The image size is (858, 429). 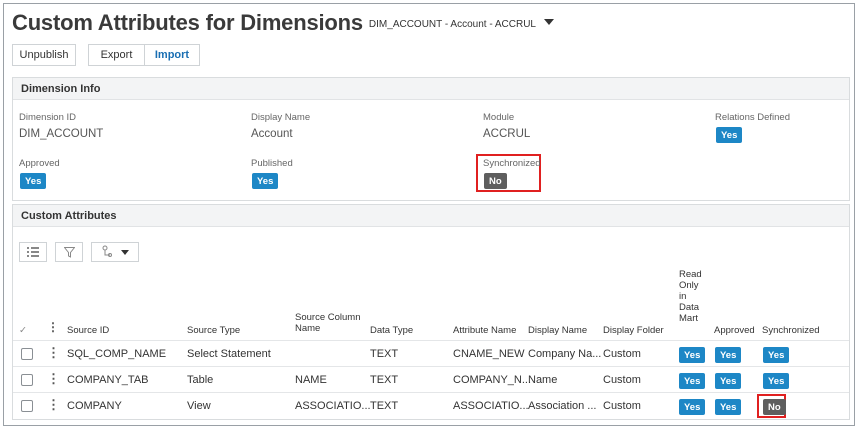 I want to click on dimension-info-header: Dimension Info, so click(x=431, y=89).